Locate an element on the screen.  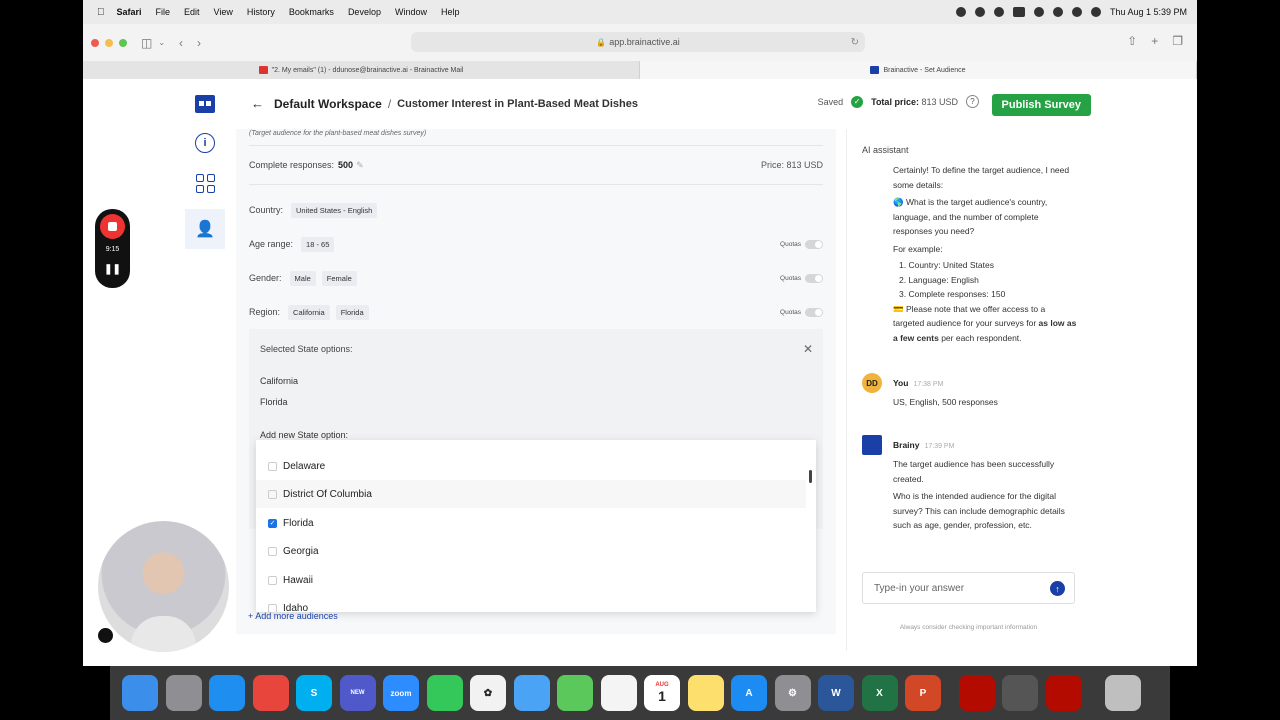
settings-icon: ⚙ is located at coordinates (792, 693).